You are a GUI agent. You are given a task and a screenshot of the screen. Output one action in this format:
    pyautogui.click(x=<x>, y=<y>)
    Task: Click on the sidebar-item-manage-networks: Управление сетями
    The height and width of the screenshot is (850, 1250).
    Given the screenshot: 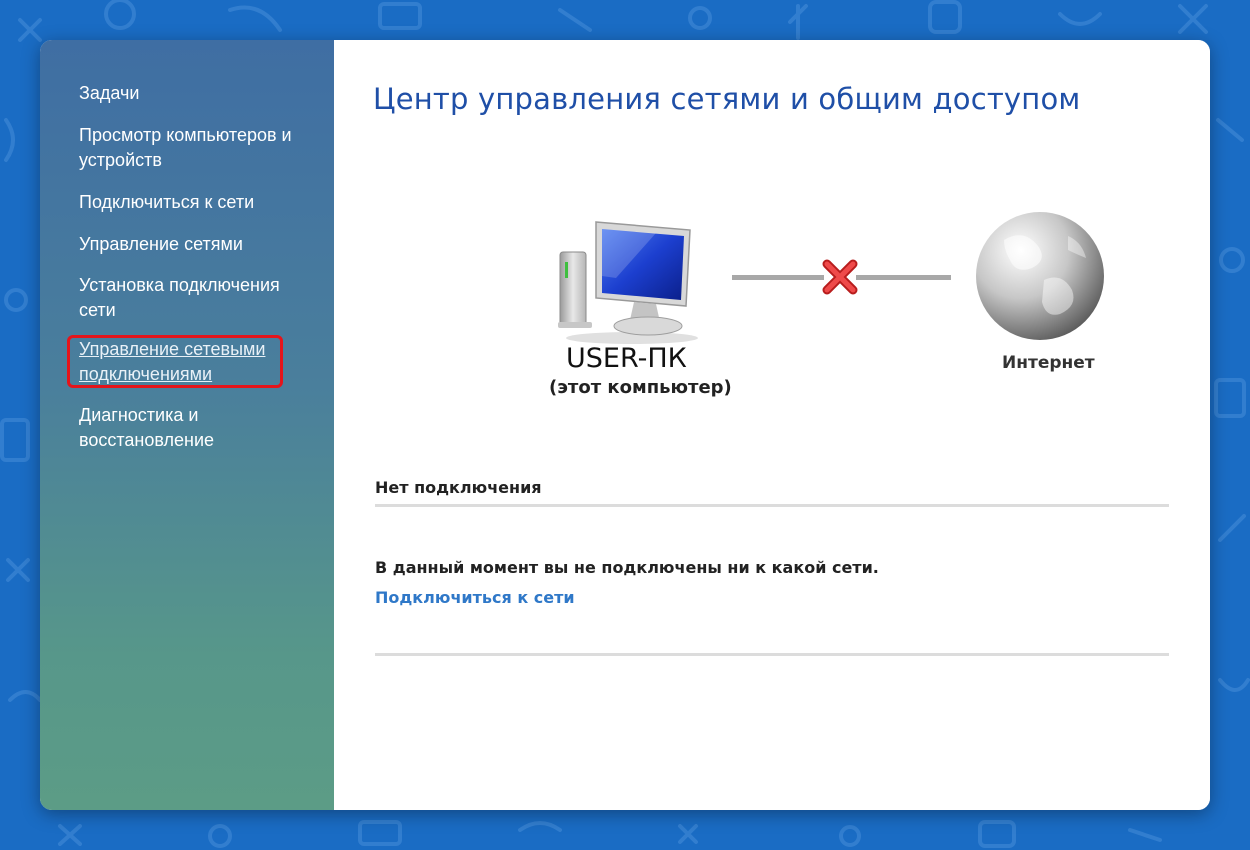 What is the action you would take?
    pyautogui.click(x=194, y=244)
    